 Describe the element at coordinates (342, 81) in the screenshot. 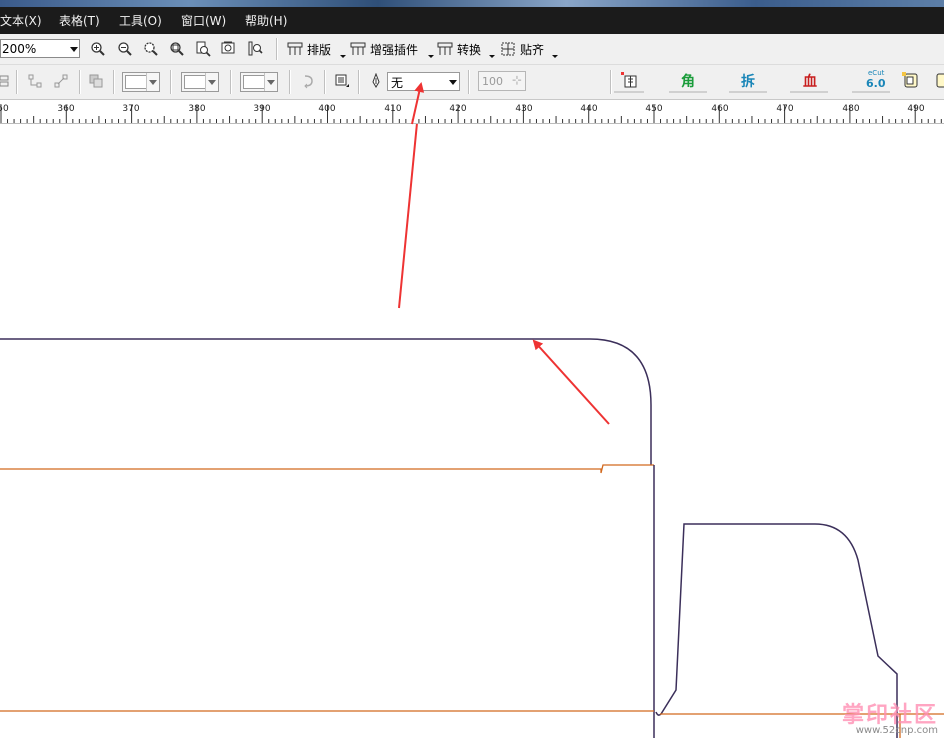

I see `arrange-icon` at that location.